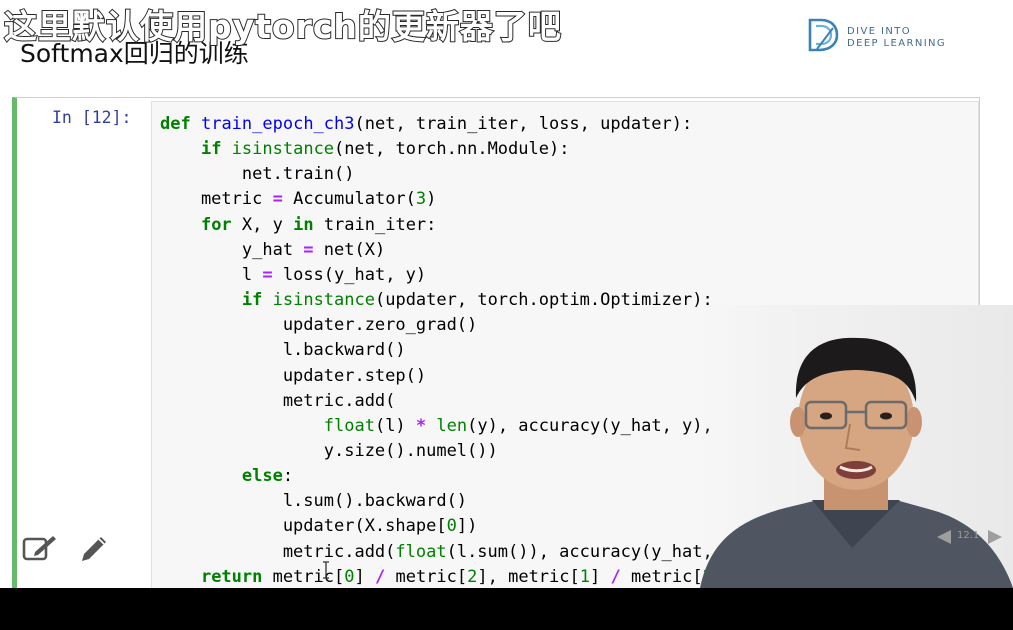 The height and width of the screenshot is (630, 1013). I want to click on code-token: *, so click(421, 425).